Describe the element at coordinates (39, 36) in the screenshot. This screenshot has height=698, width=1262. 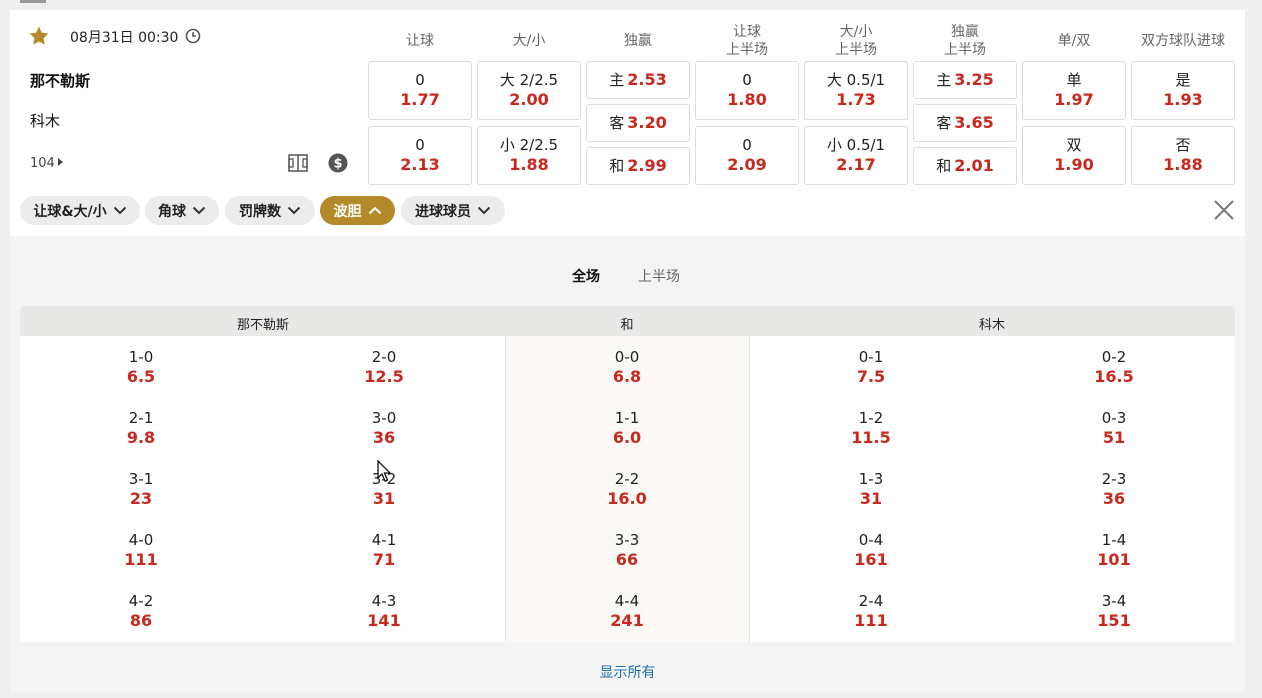
I see `star-icon` at that location.